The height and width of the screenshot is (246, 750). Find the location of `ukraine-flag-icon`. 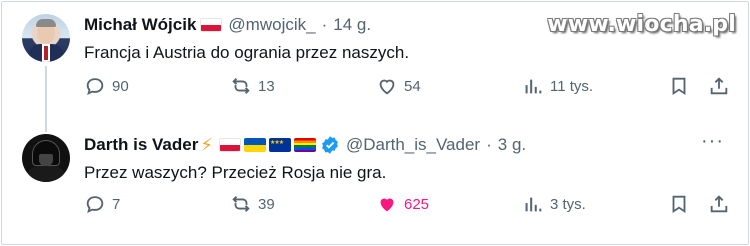

ukraine-flag-icon is located at coordinates (254, 145).